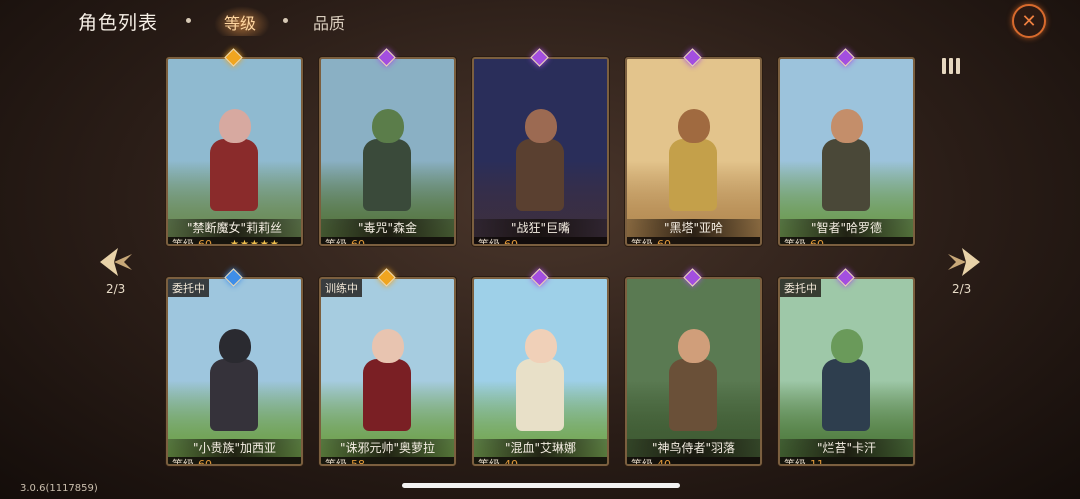  What do you see at coordinates (693, 448) in the screenshot?
I see `character-name: "神鸟侍者"羽落` at bounding box center [693, 448].